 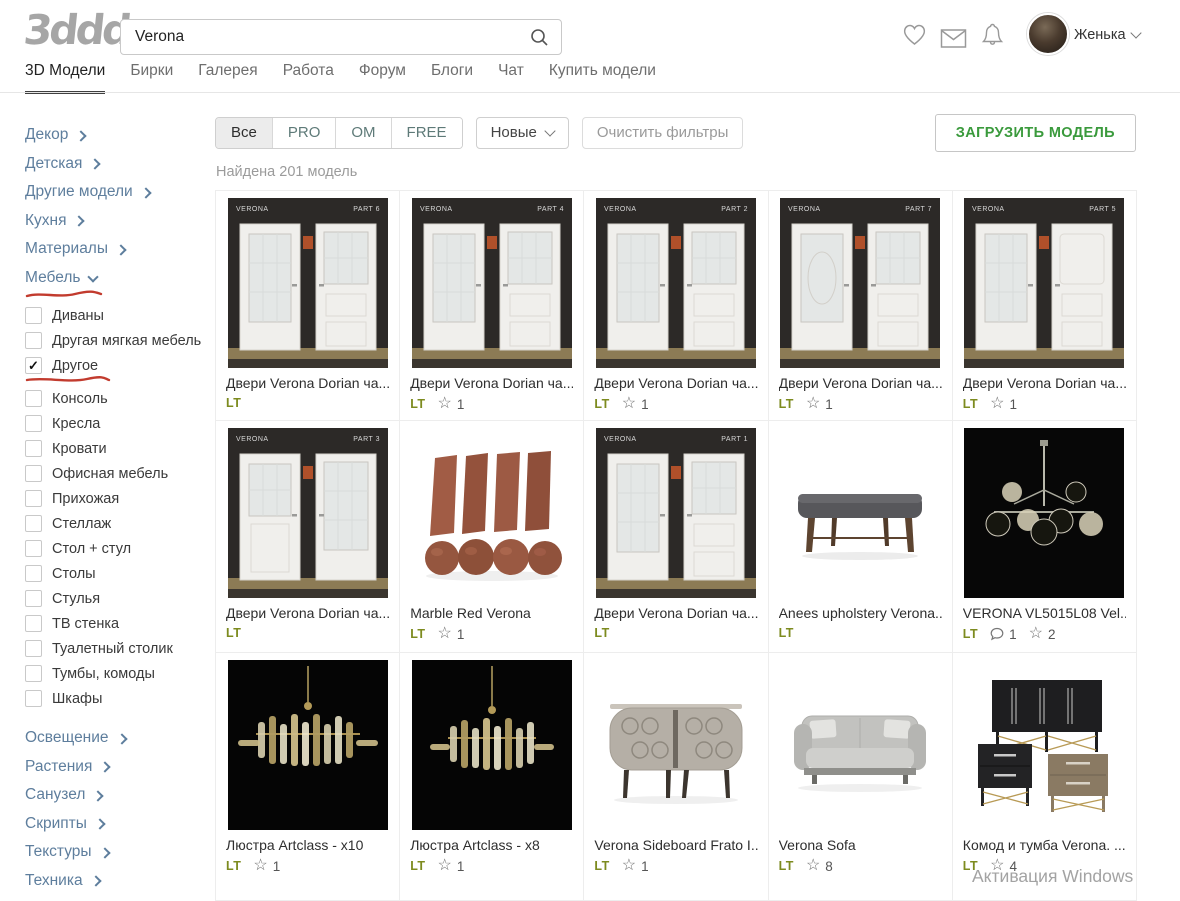 What do you see at coordinates (118, 648) in the screenshot?
I see `filter-tualetny-stolik: ✓Туалетный столик` at bounding box center [118, 648].